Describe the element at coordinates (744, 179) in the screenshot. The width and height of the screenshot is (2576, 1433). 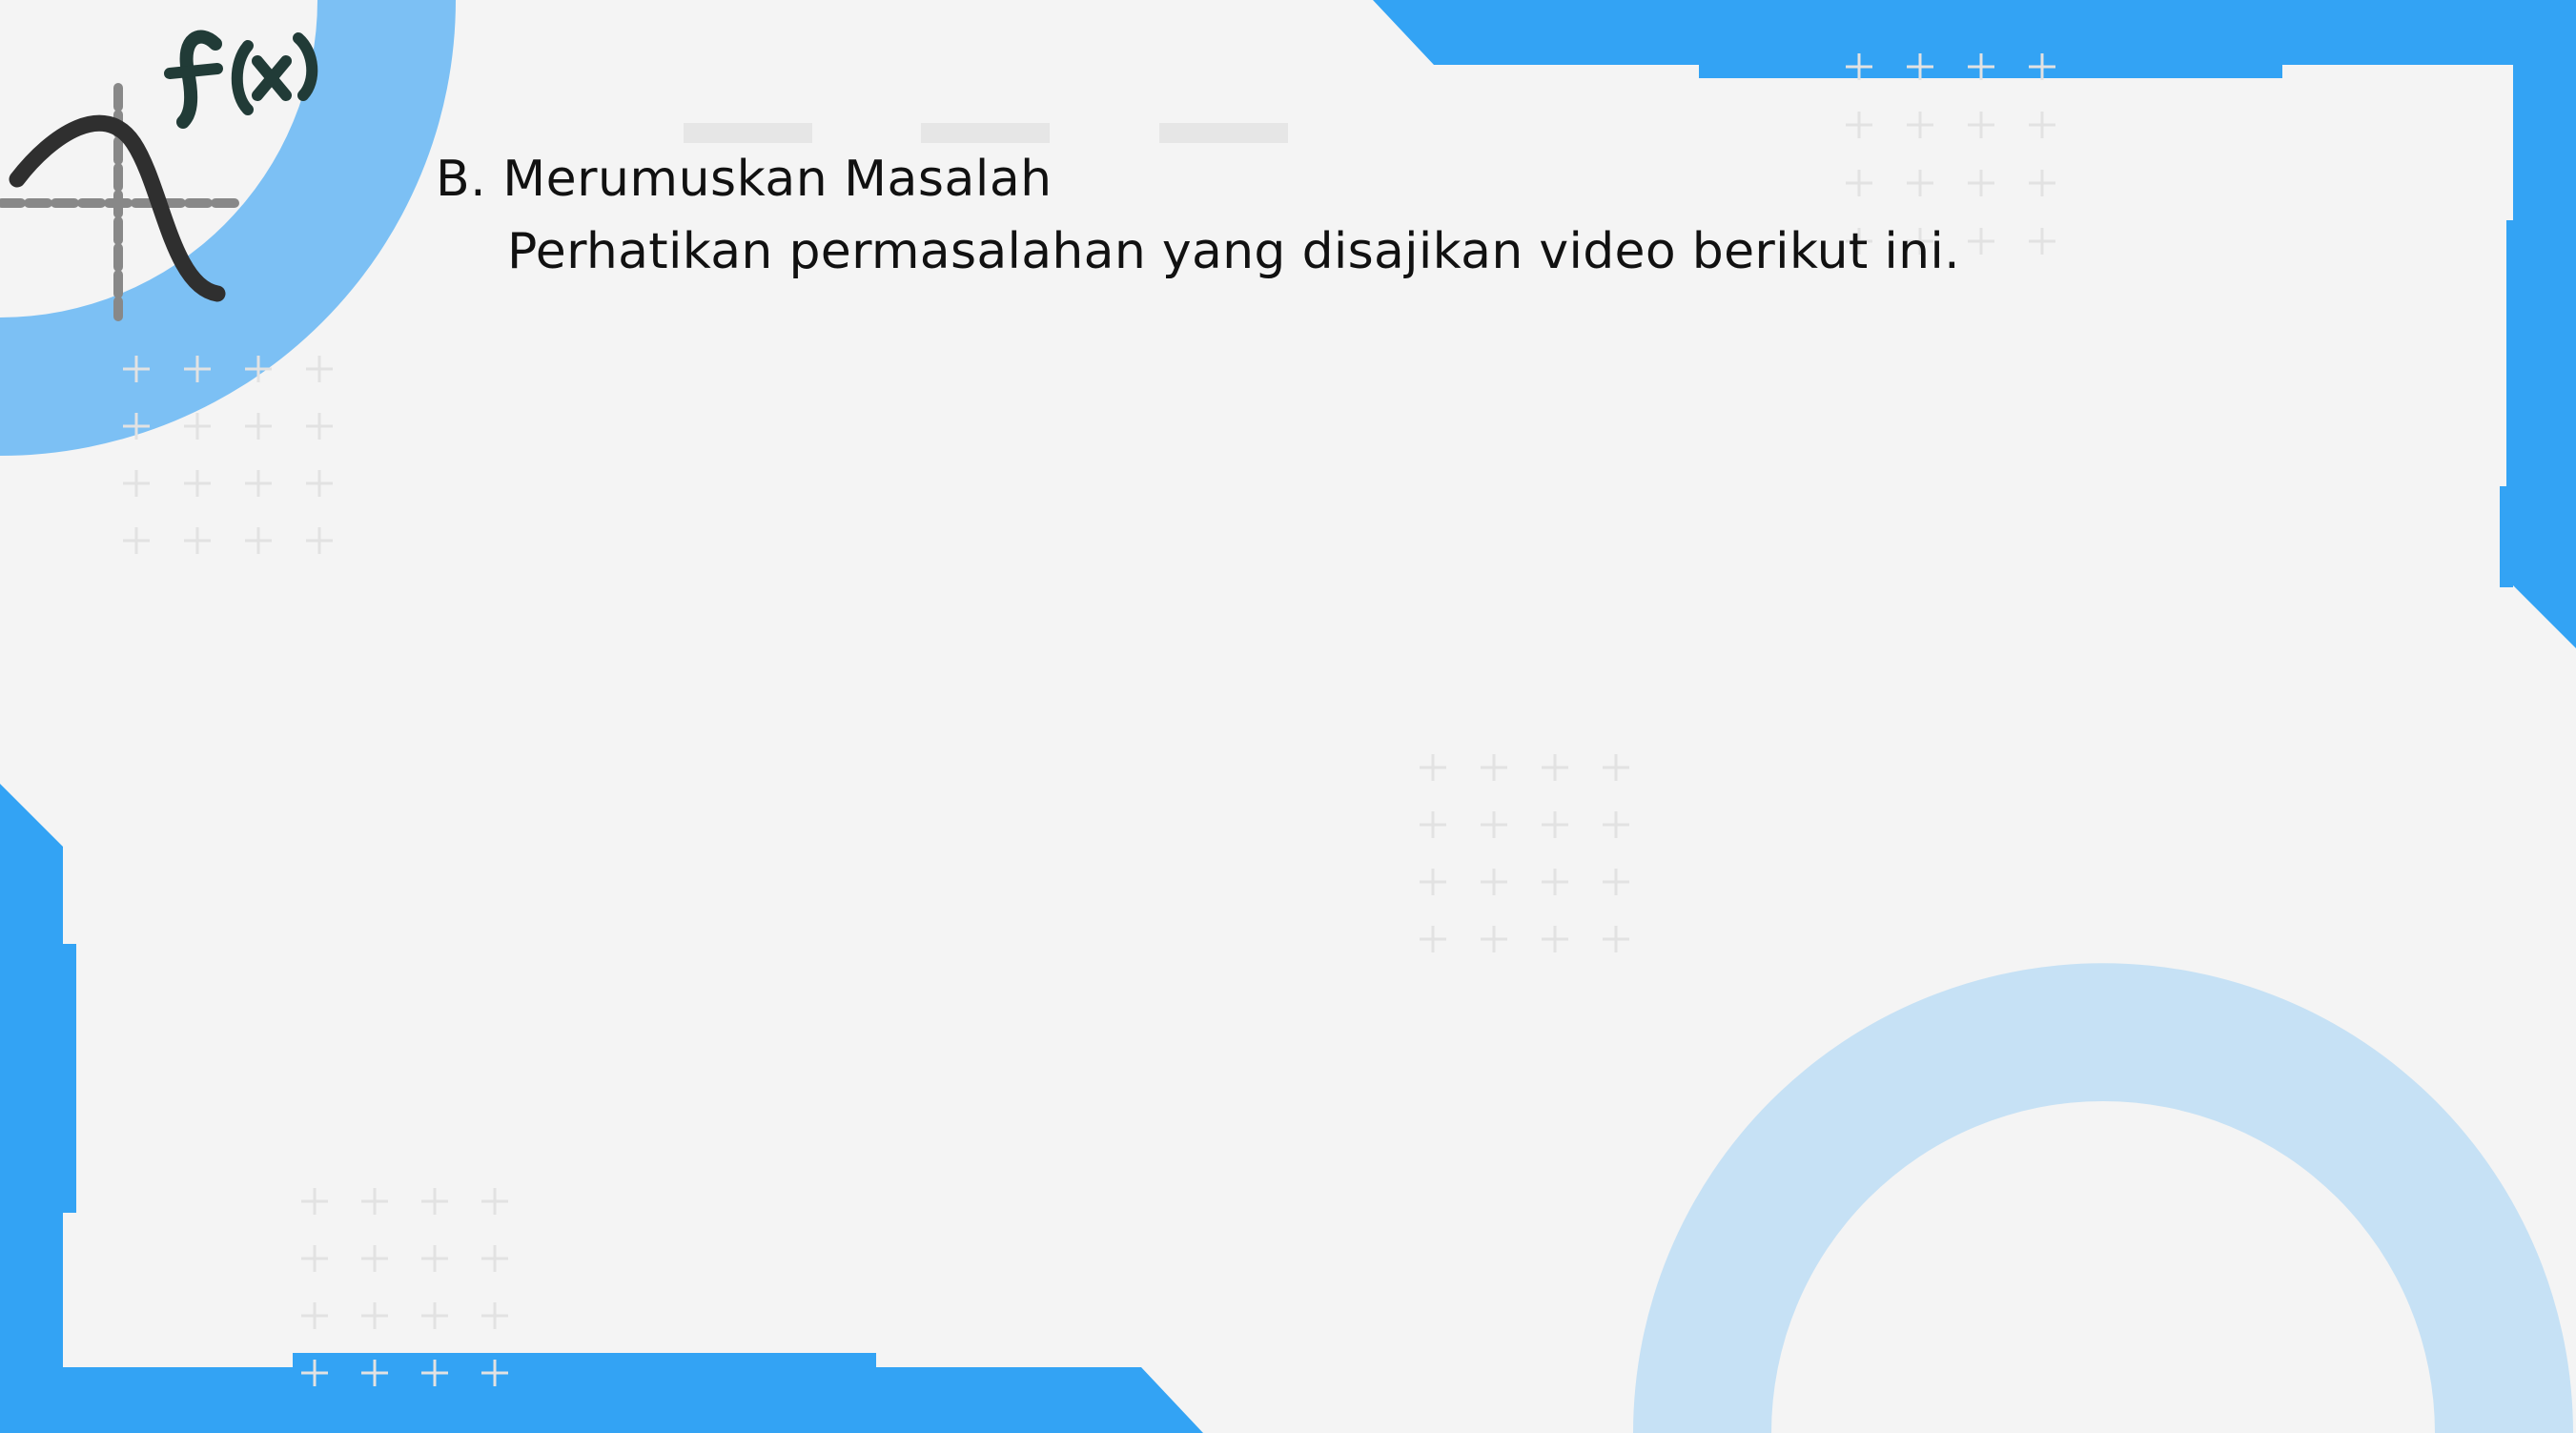
I see `section-heading: B. Merumuskan Masalah` at that location.